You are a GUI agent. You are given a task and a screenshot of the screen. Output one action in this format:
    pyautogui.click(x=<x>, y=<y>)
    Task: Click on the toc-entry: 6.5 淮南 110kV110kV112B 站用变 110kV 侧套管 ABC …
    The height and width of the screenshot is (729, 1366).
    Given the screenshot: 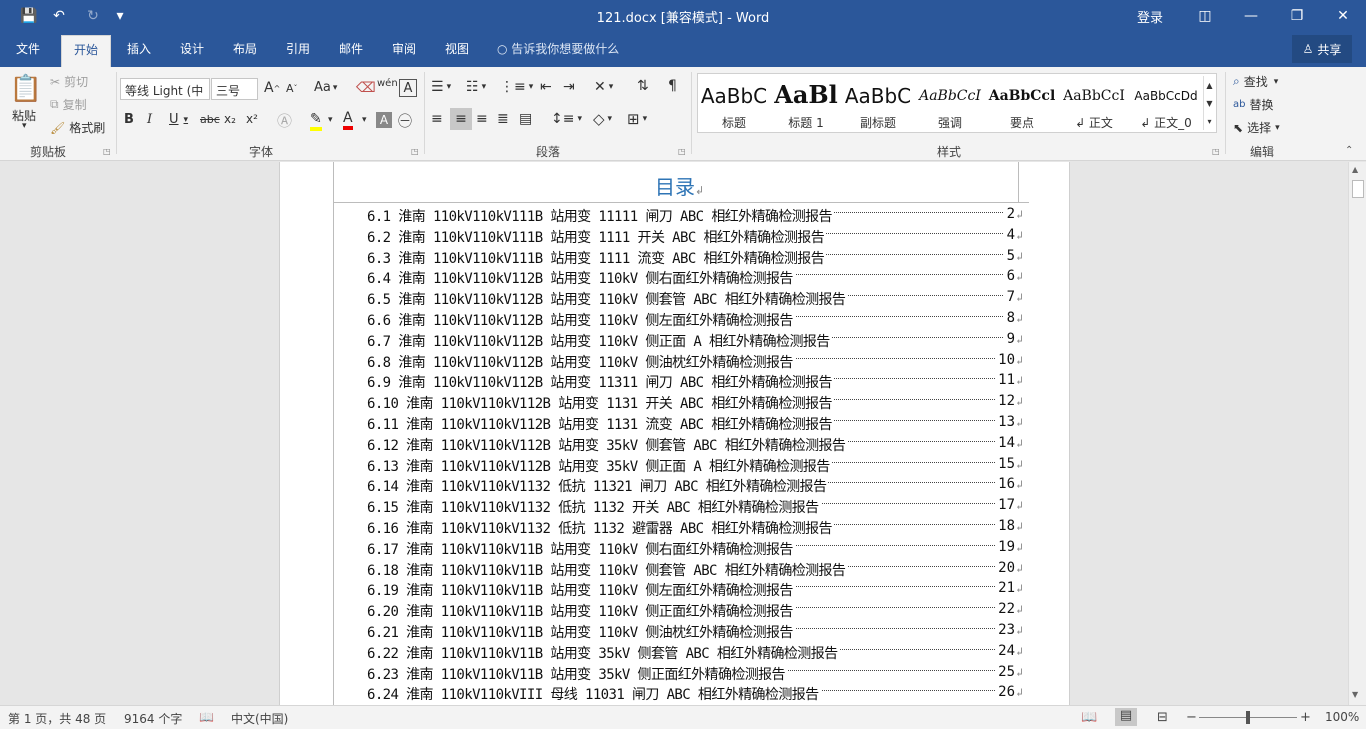 What is the action you would take?
    pyautogui.click(x=695, y=299)
    